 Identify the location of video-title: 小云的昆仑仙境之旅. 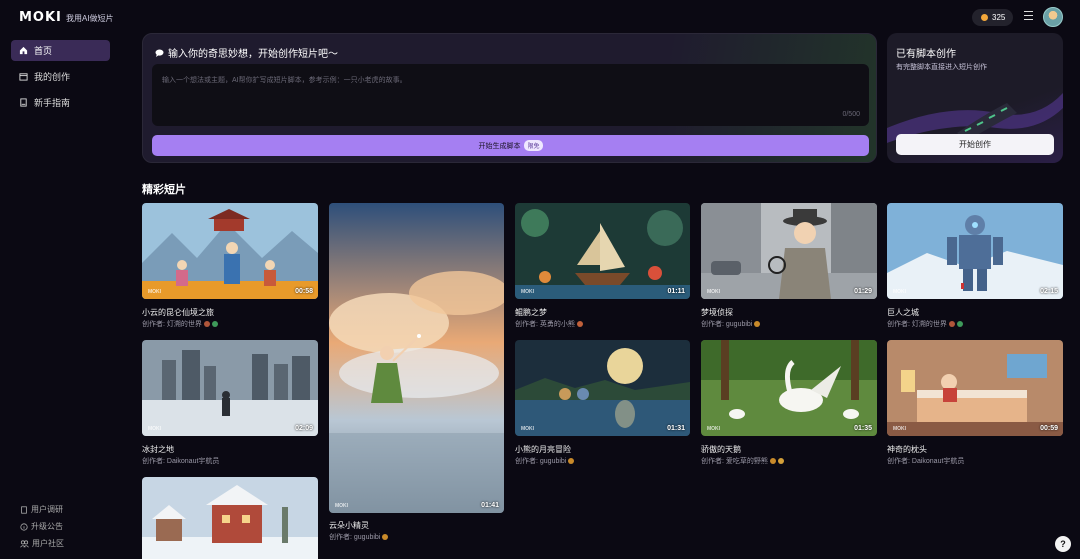
(178, 312).